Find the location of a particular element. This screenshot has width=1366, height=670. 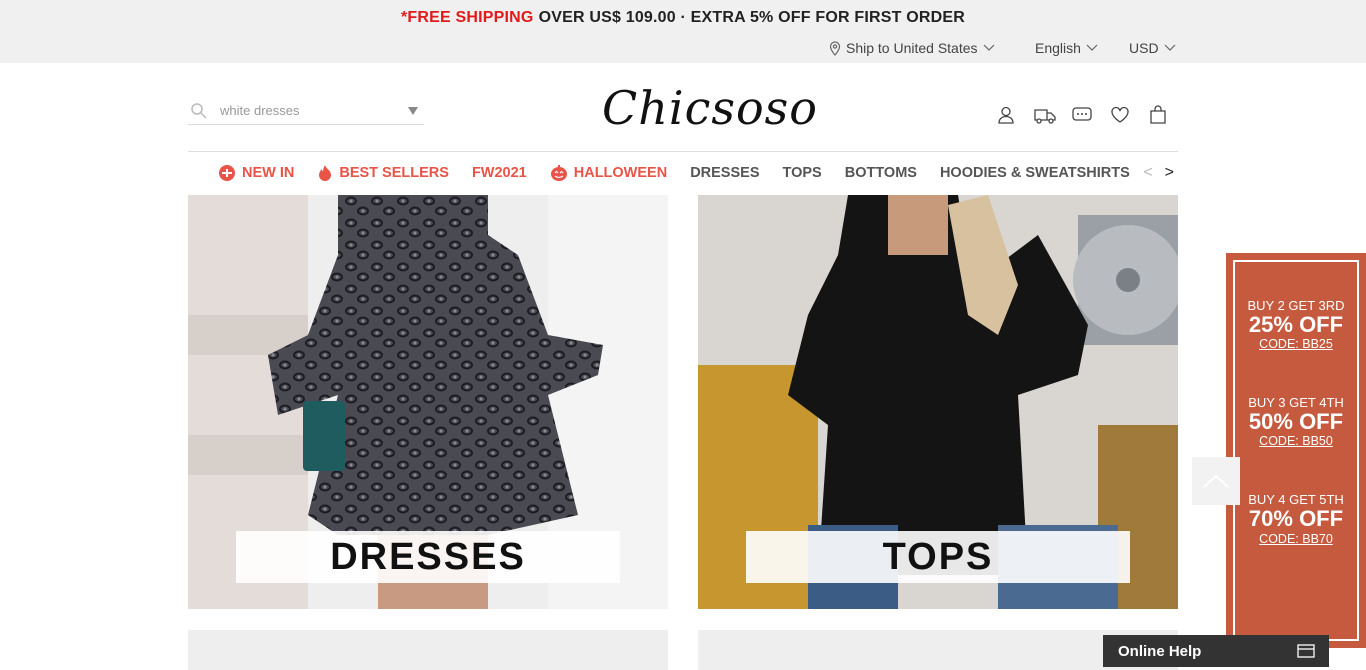

fire-icon is located at coordinates (325, 172).